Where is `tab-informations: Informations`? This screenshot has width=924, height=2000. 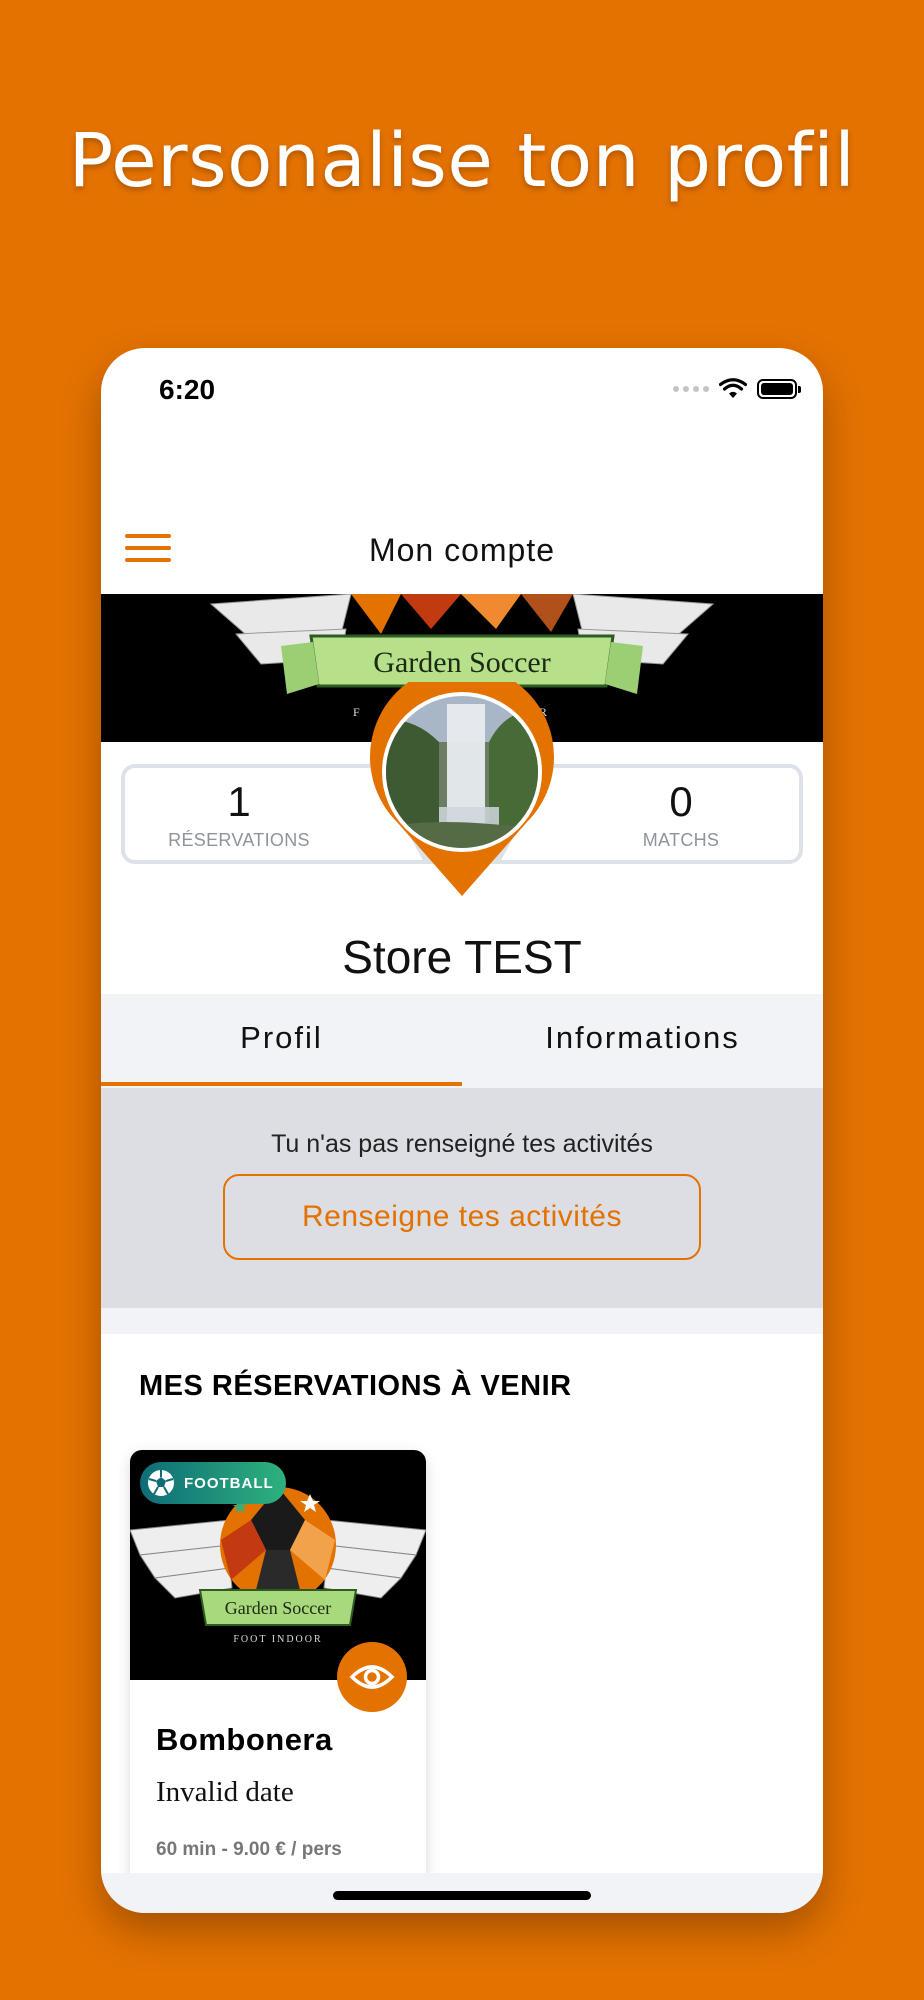 tab-informations: Informations is located at coordinates (642, 1041).